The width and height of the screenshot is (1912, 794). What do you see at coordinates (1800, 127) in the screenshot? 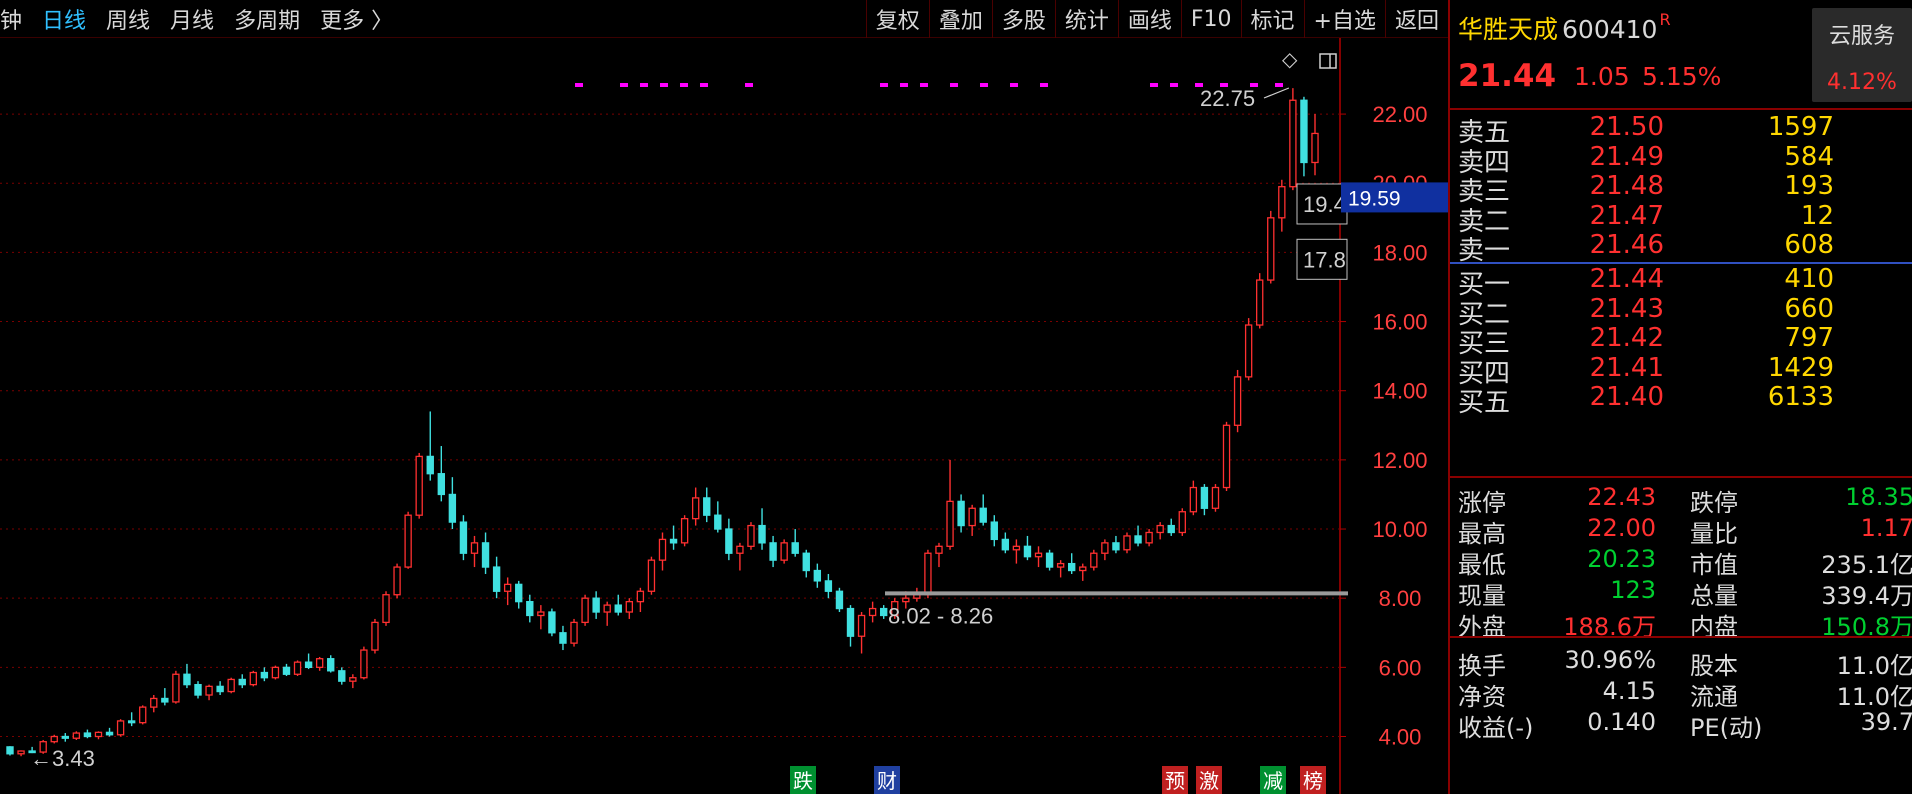
I see `level-volume: 1597` at bounding box center [1800, 127].